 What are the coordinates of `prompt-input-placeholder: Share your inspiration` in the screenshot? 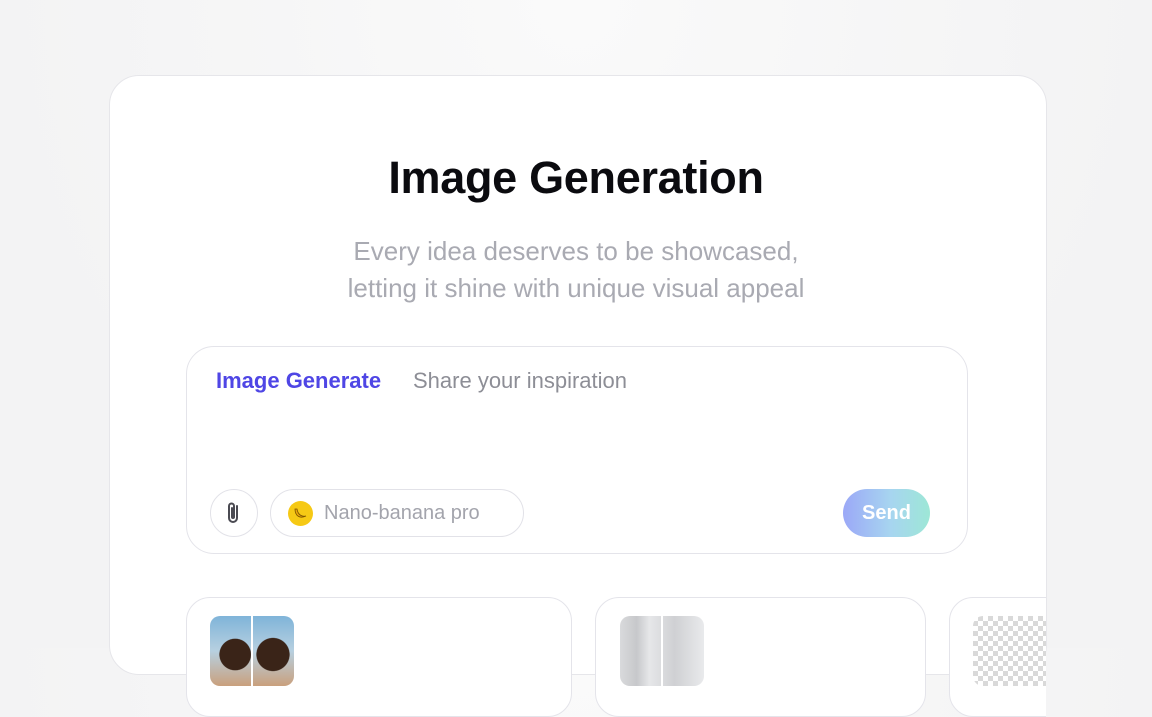 It's located at (520, 381).